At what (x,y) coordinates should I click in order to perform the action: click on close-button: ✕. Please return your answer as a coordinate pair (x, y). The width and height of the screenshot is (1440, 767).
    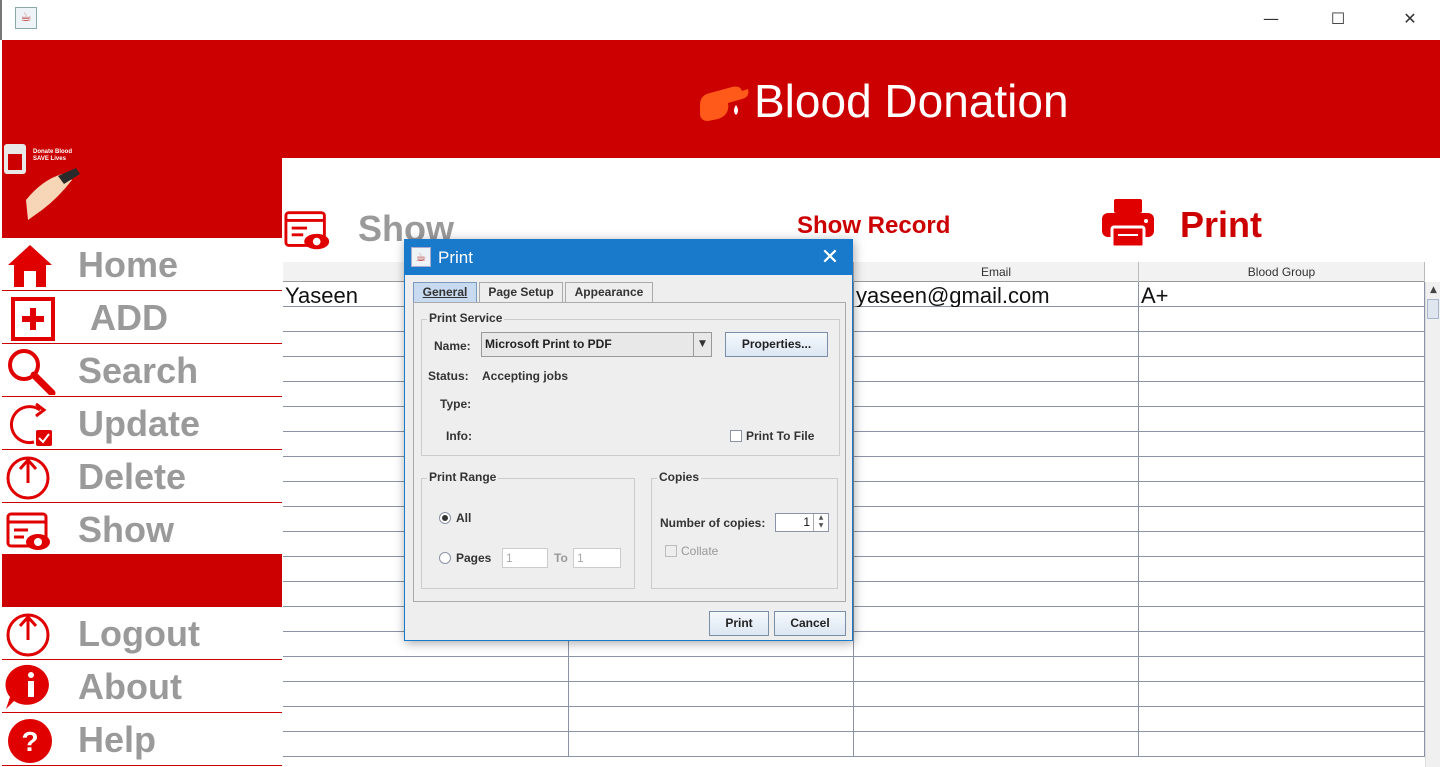
    Looking at the image, I should click on (1410, 19).